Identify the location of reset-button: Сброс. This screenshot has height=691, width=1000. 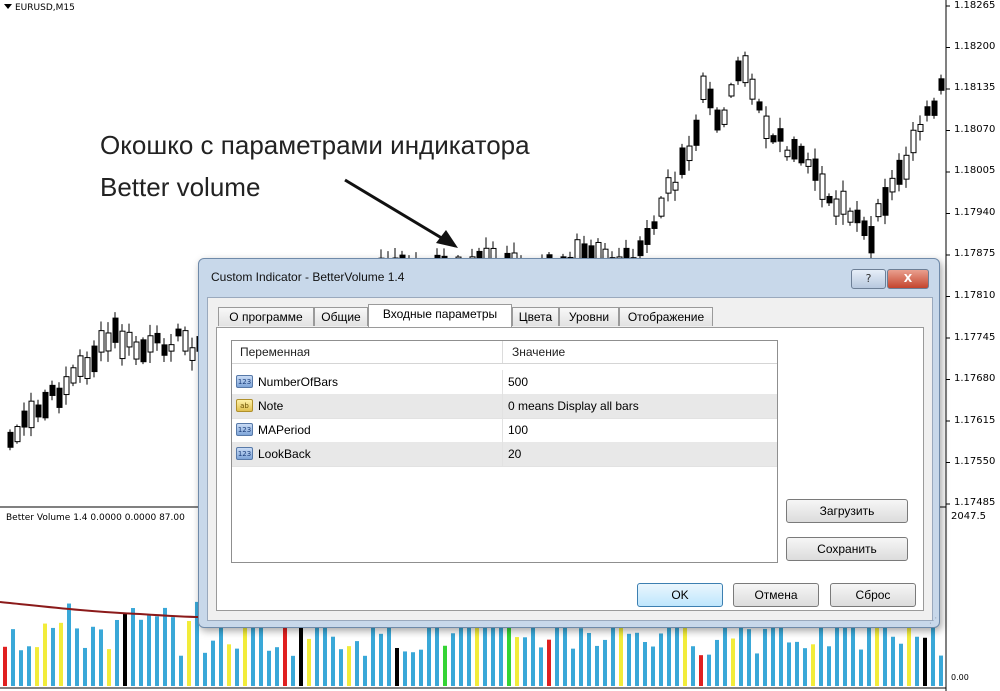
(873, 595).